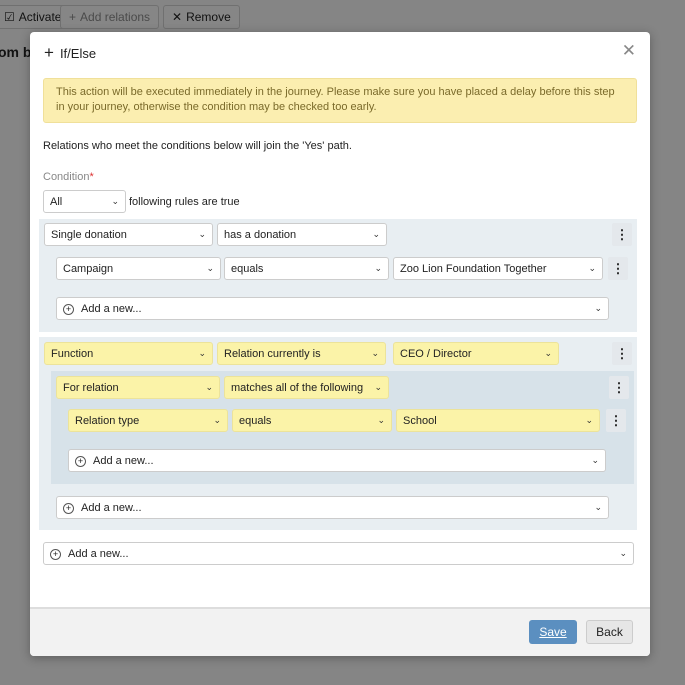 This screenshot has height=685, width=685. What do you see at coordinates (629, 51) in the screenshot?
I see `close-icon: ✕` at bounding box center [629, 51].